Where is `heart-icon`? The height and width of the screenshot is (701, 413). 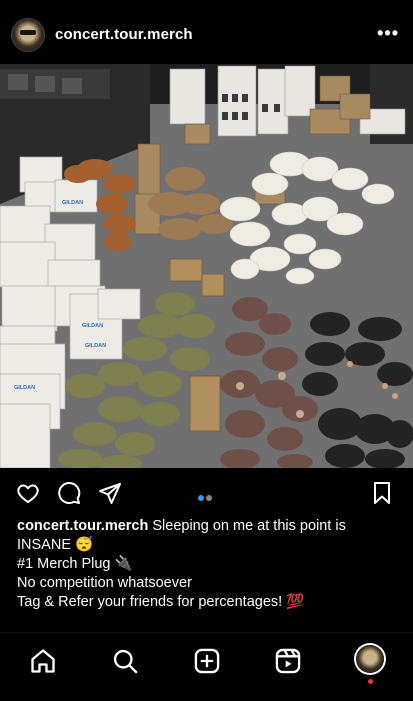
heart-icon is located at coordinates (28, 493).